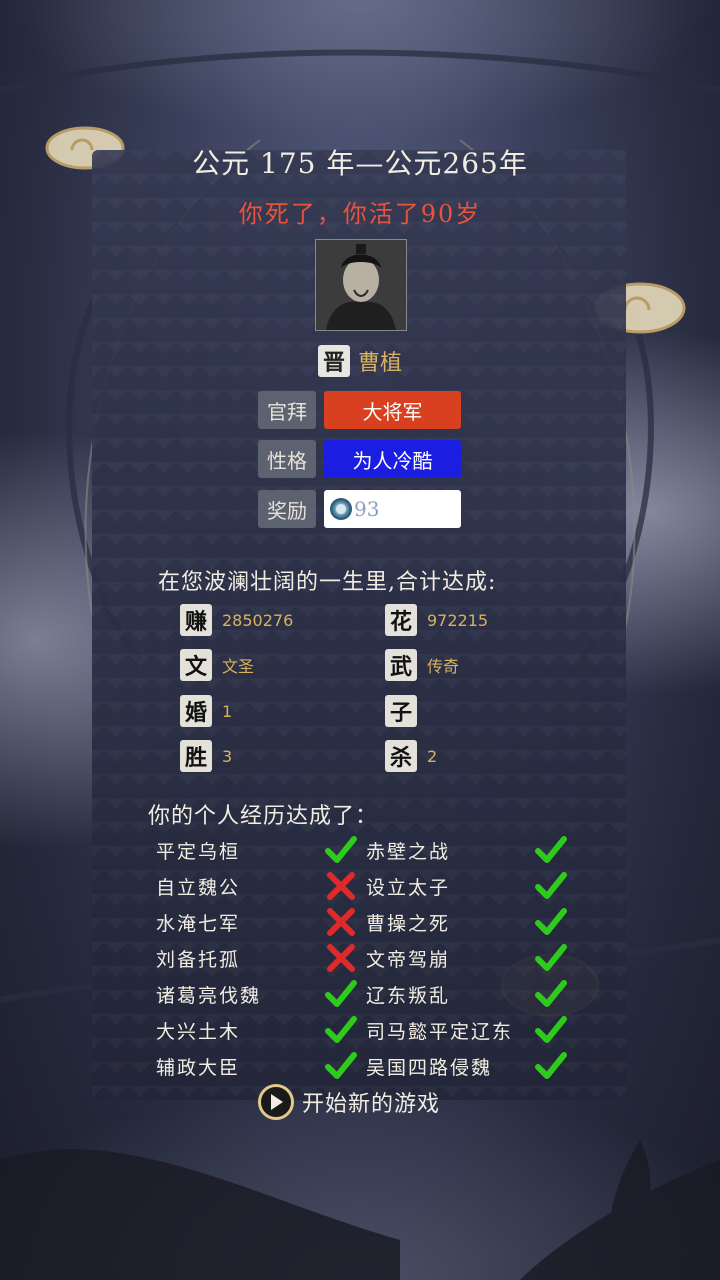 This screenshot has width=720, height=1280. I want to click on kingdom-badge: 晋, so click(334, 361).